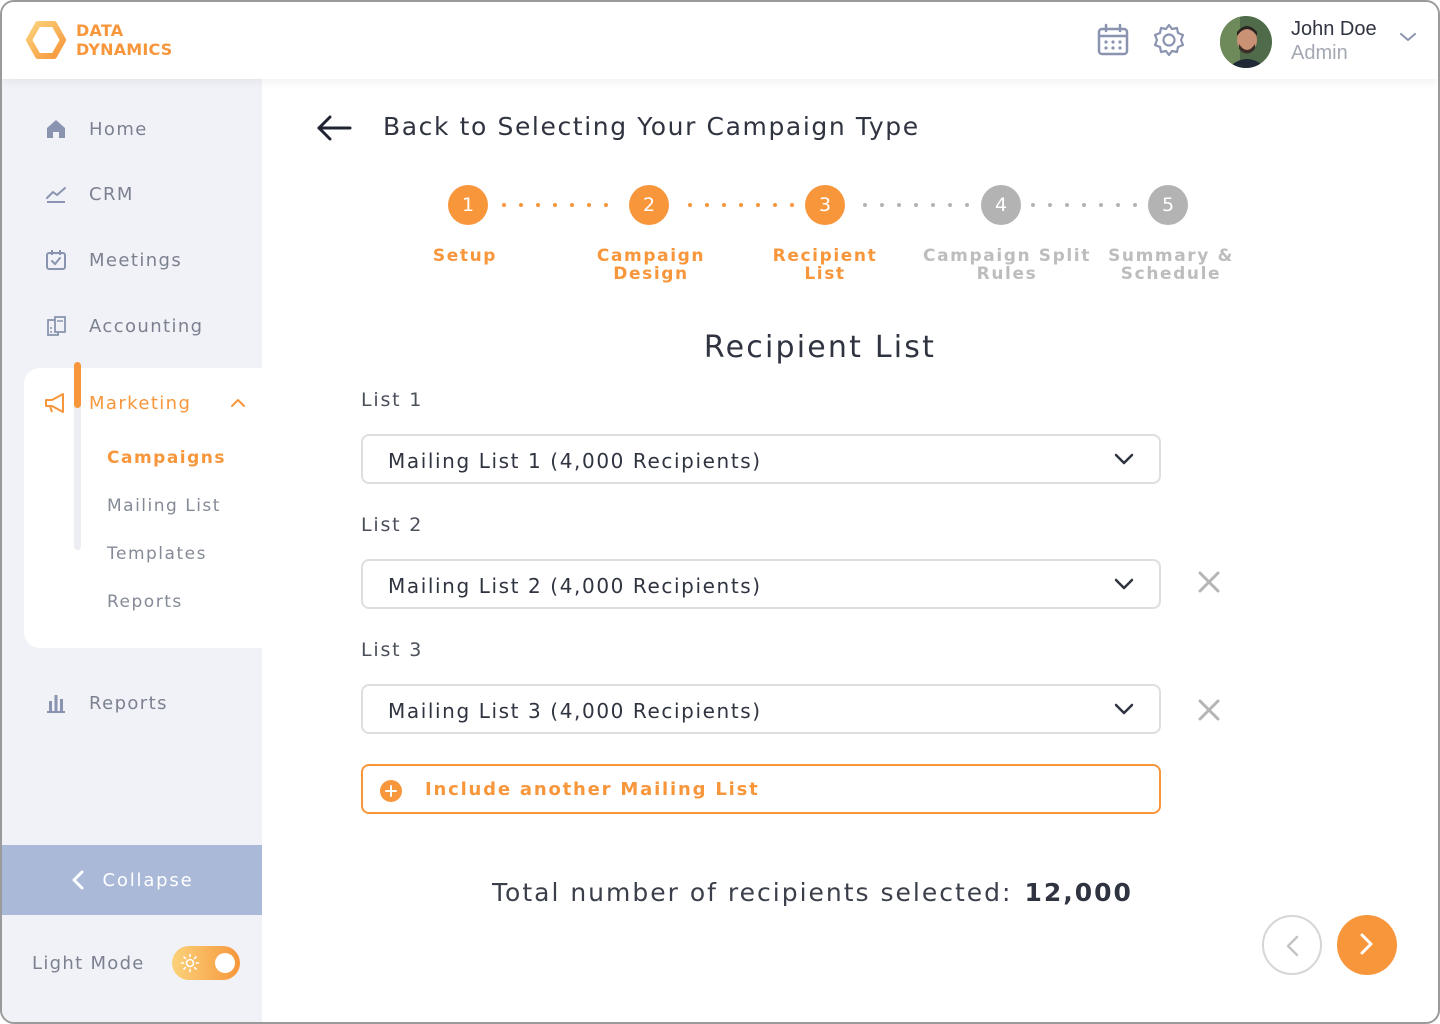  I want to click on step-2-label-line-1: Campaign, so click(651, 256).